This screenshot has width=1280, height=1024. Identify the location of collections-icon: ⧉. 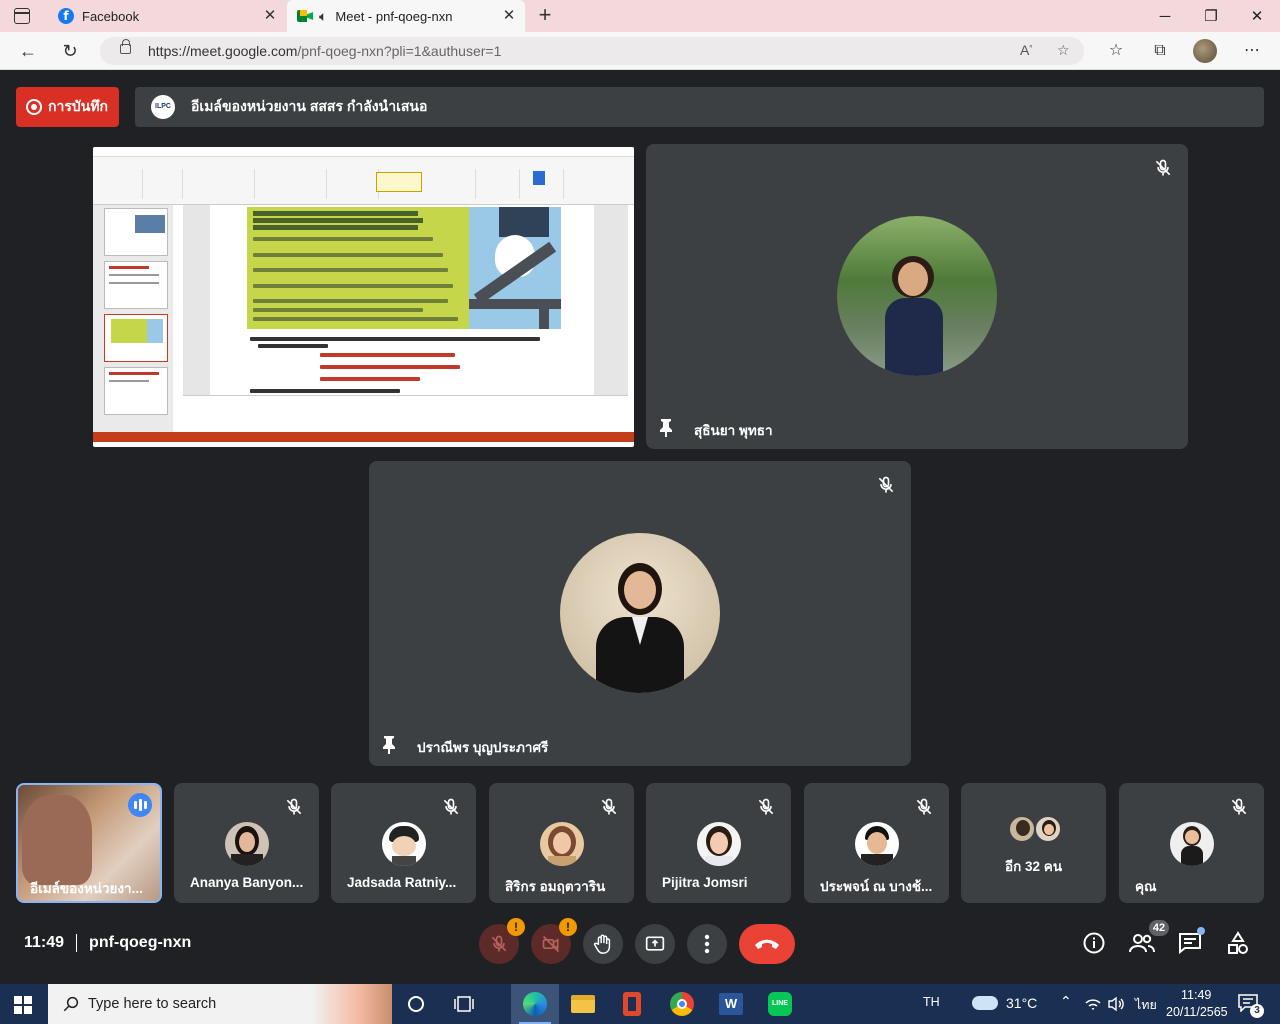
(1160, 51).